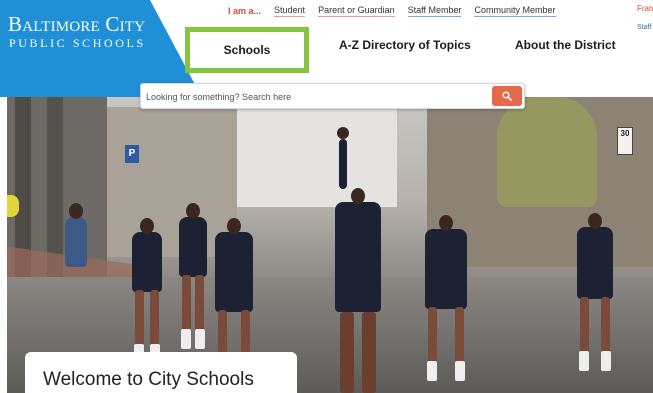 Image resolution: width=653 pixels, height=393 pixels. I want to click on search-icon, so click(507, 96).